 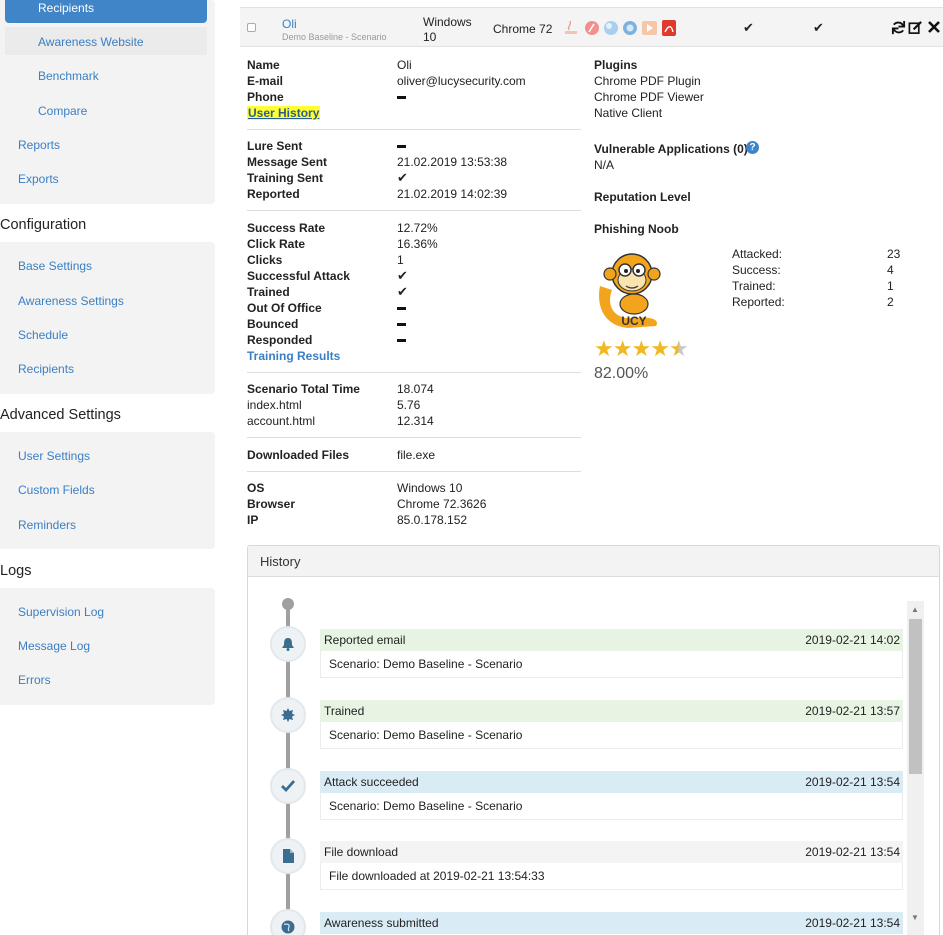 What do you see at coordinates (334, 37) in the screenshot?
I see `recipient-scenario: Demo Baseline - Scenario` at bounding box center [334, 37].